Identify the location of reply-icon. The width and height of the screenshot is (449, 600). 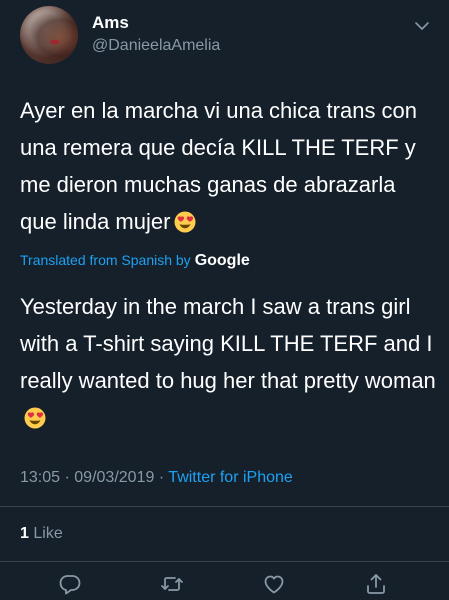
(70, 584).